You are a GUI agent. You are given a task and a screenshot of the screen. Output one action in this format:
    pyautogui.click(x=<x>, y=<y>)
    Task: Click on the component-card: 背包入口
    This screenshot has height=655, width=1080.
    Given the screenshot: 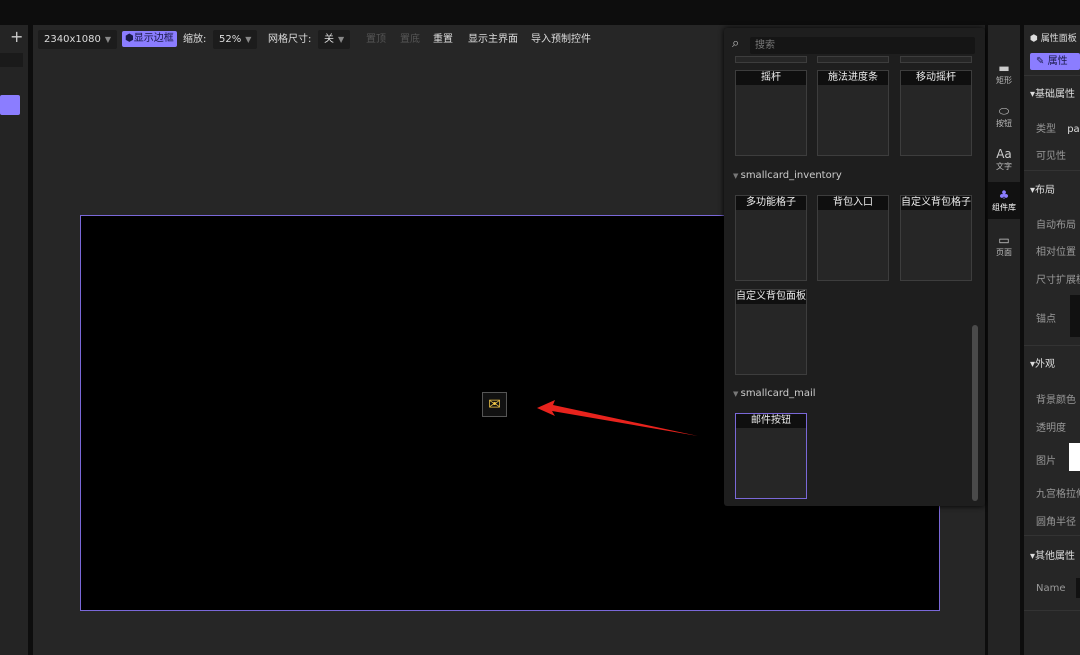 What is the action you would take?
    pyautogui.click(x=853, y=238)
    